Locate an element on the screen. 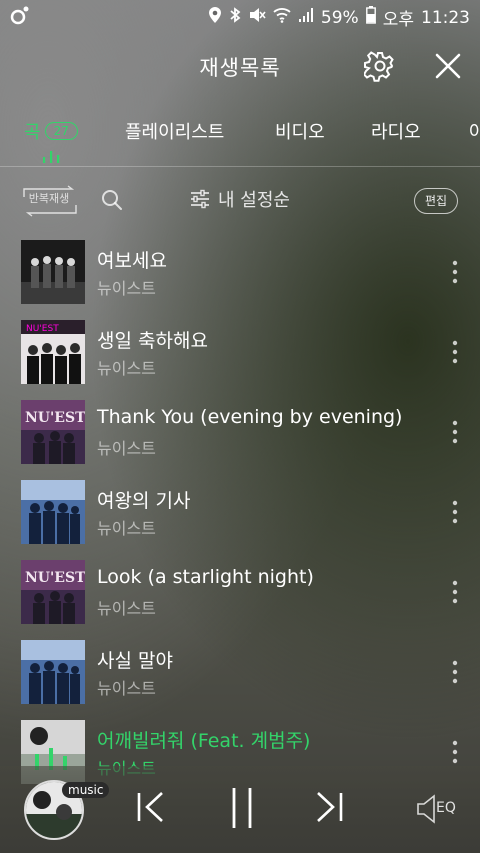  close-button is located at coordinates (448, 66).